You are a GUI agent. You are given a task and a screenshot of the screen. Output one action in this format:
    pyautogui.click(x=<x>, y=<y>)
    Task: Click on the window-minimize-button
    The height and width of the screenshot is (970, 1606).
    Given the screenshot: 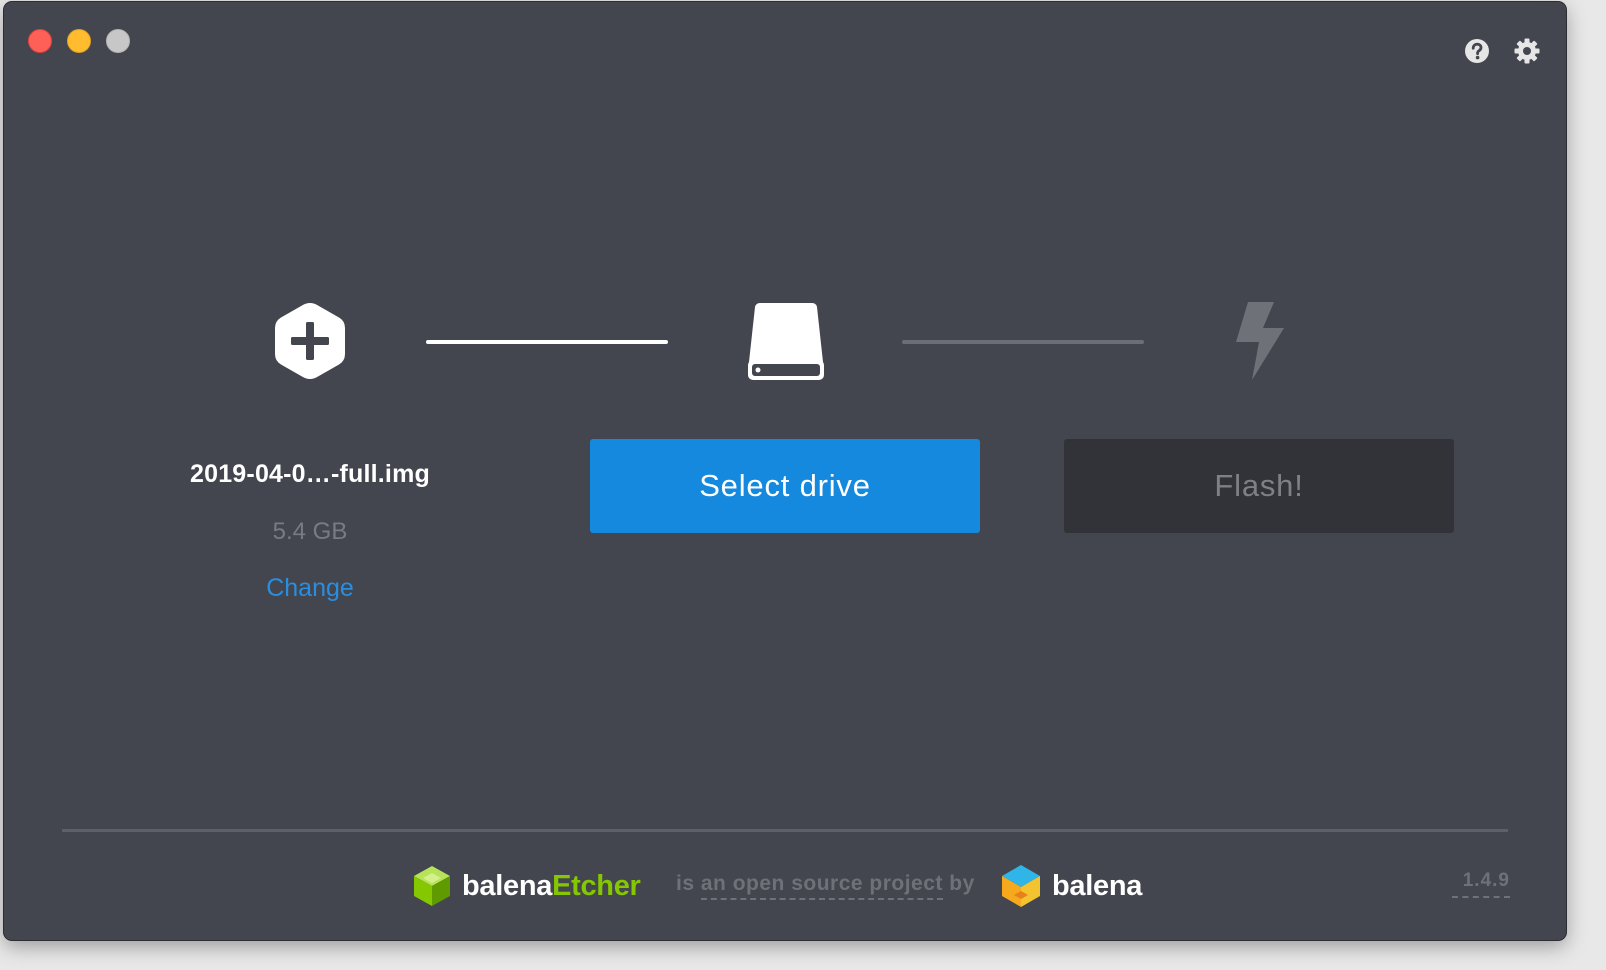 What is the action you would take?
    pyautogui.click(x=79, y=41)
    